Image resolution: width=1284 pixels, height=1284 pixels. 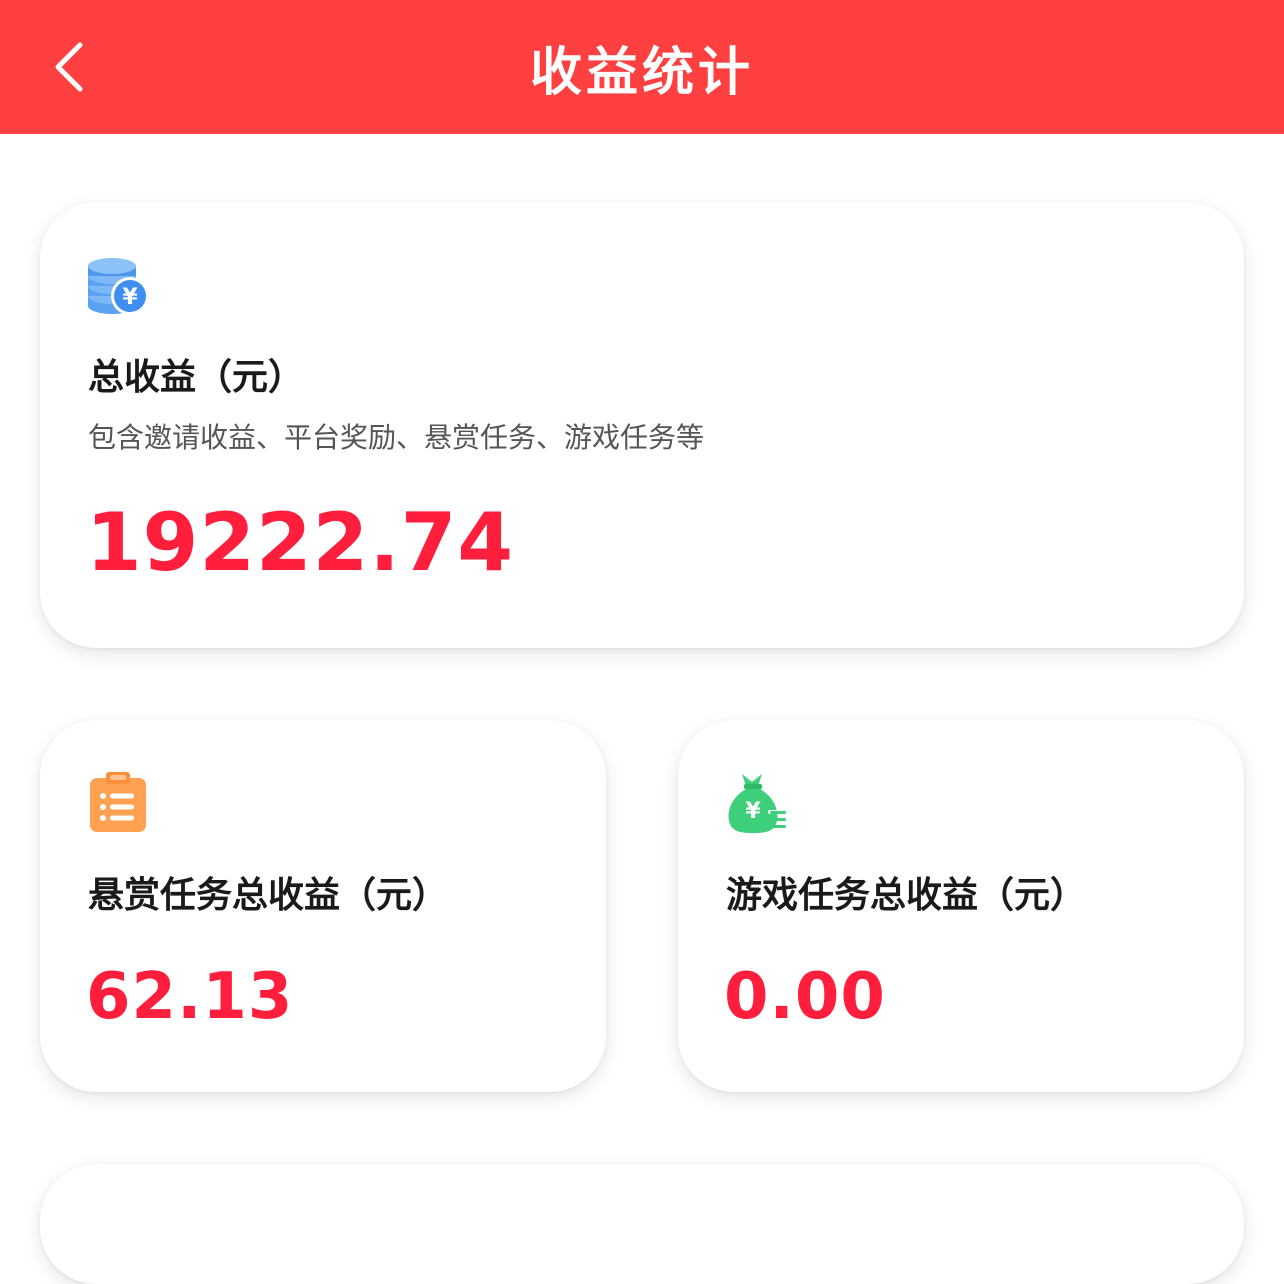 I want to click on clipboard-list-icon, so click(x=118, y=804).